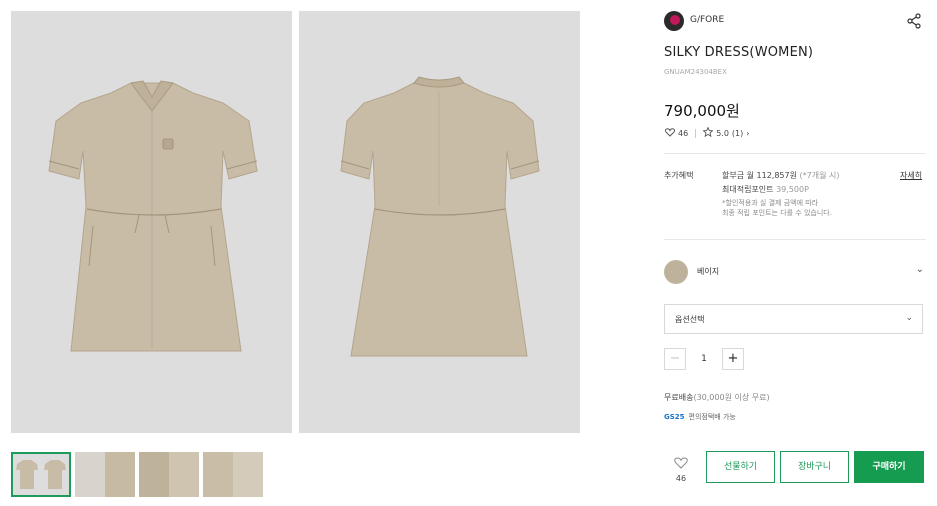 This screenshot has width=937, height=506. I want to click on rating-value: 5.0, so click(722, 133).